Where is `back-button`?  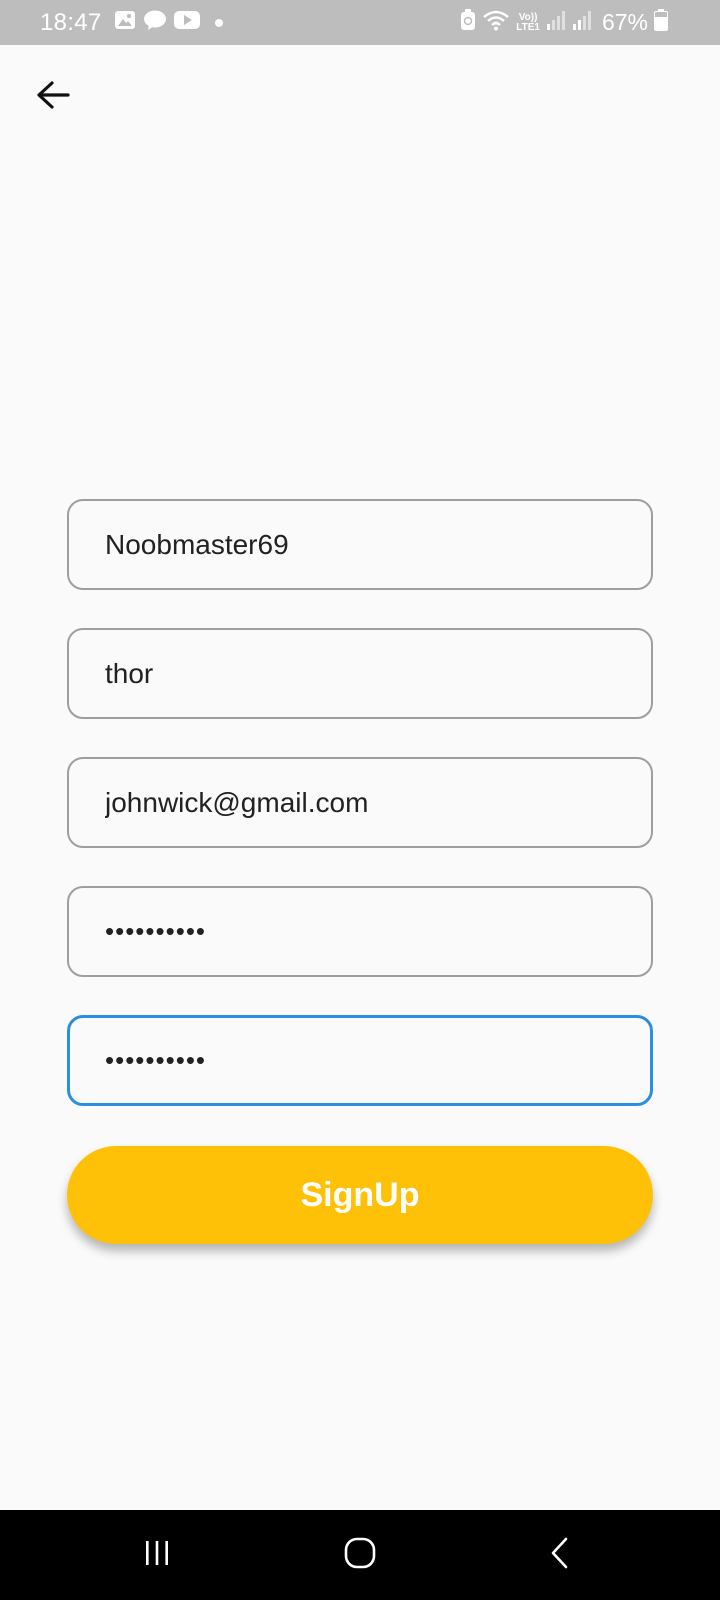 back-button is located at coordinates (53, 97).